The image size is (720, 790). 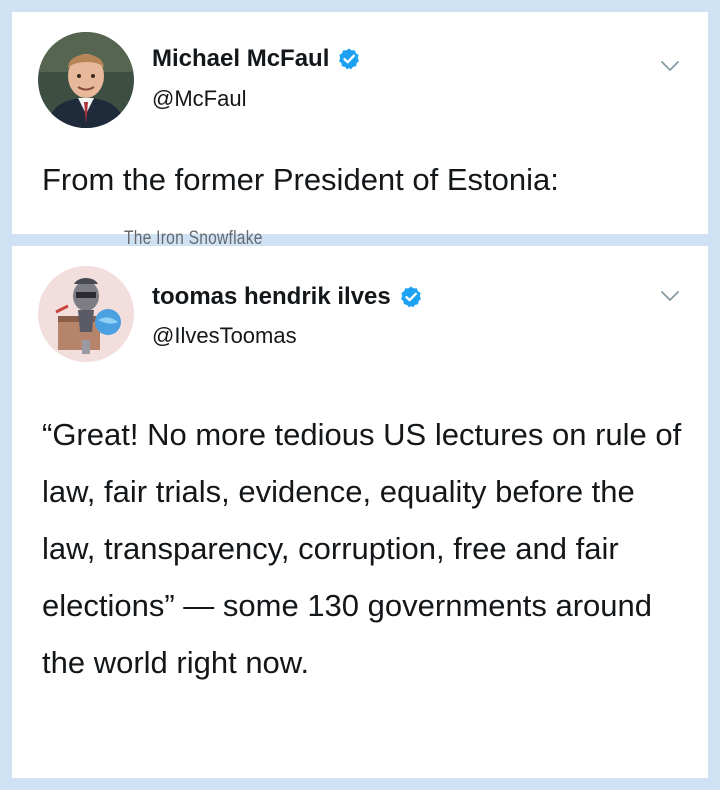 I want to click on portrait-avatar-icon, so click(x=86, y=80).